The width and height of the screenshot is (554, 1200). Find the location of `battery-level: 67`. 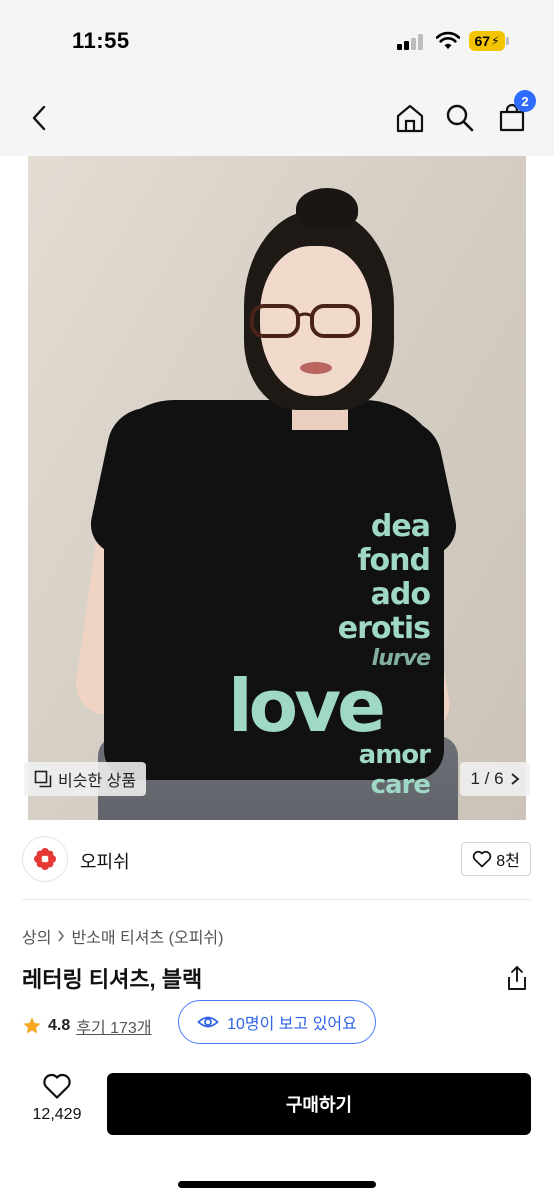

battery-level: 67 is located at coordinates (482, 41).